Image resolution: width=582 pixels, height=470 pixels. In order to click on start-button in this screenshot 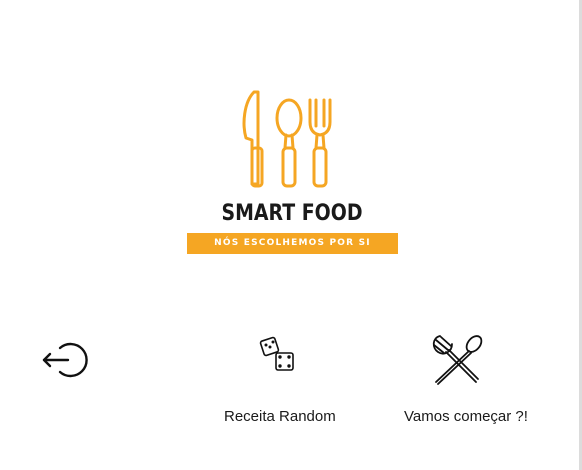, I will do `click(457, 360)`.